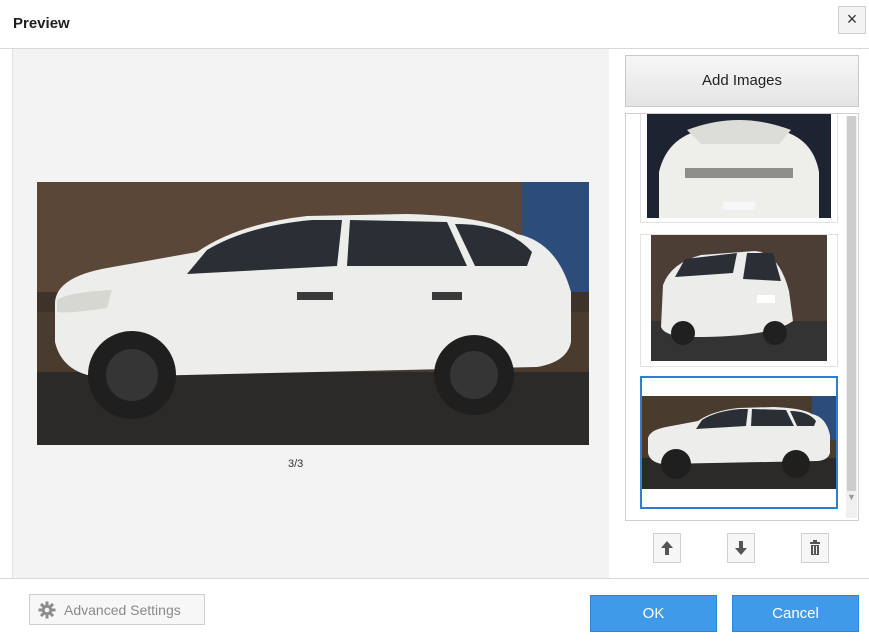 The image size is (869, 644). Describe the element at coordinates (653, 613) in the screenshot. I see `ok-button: OK` at that location.